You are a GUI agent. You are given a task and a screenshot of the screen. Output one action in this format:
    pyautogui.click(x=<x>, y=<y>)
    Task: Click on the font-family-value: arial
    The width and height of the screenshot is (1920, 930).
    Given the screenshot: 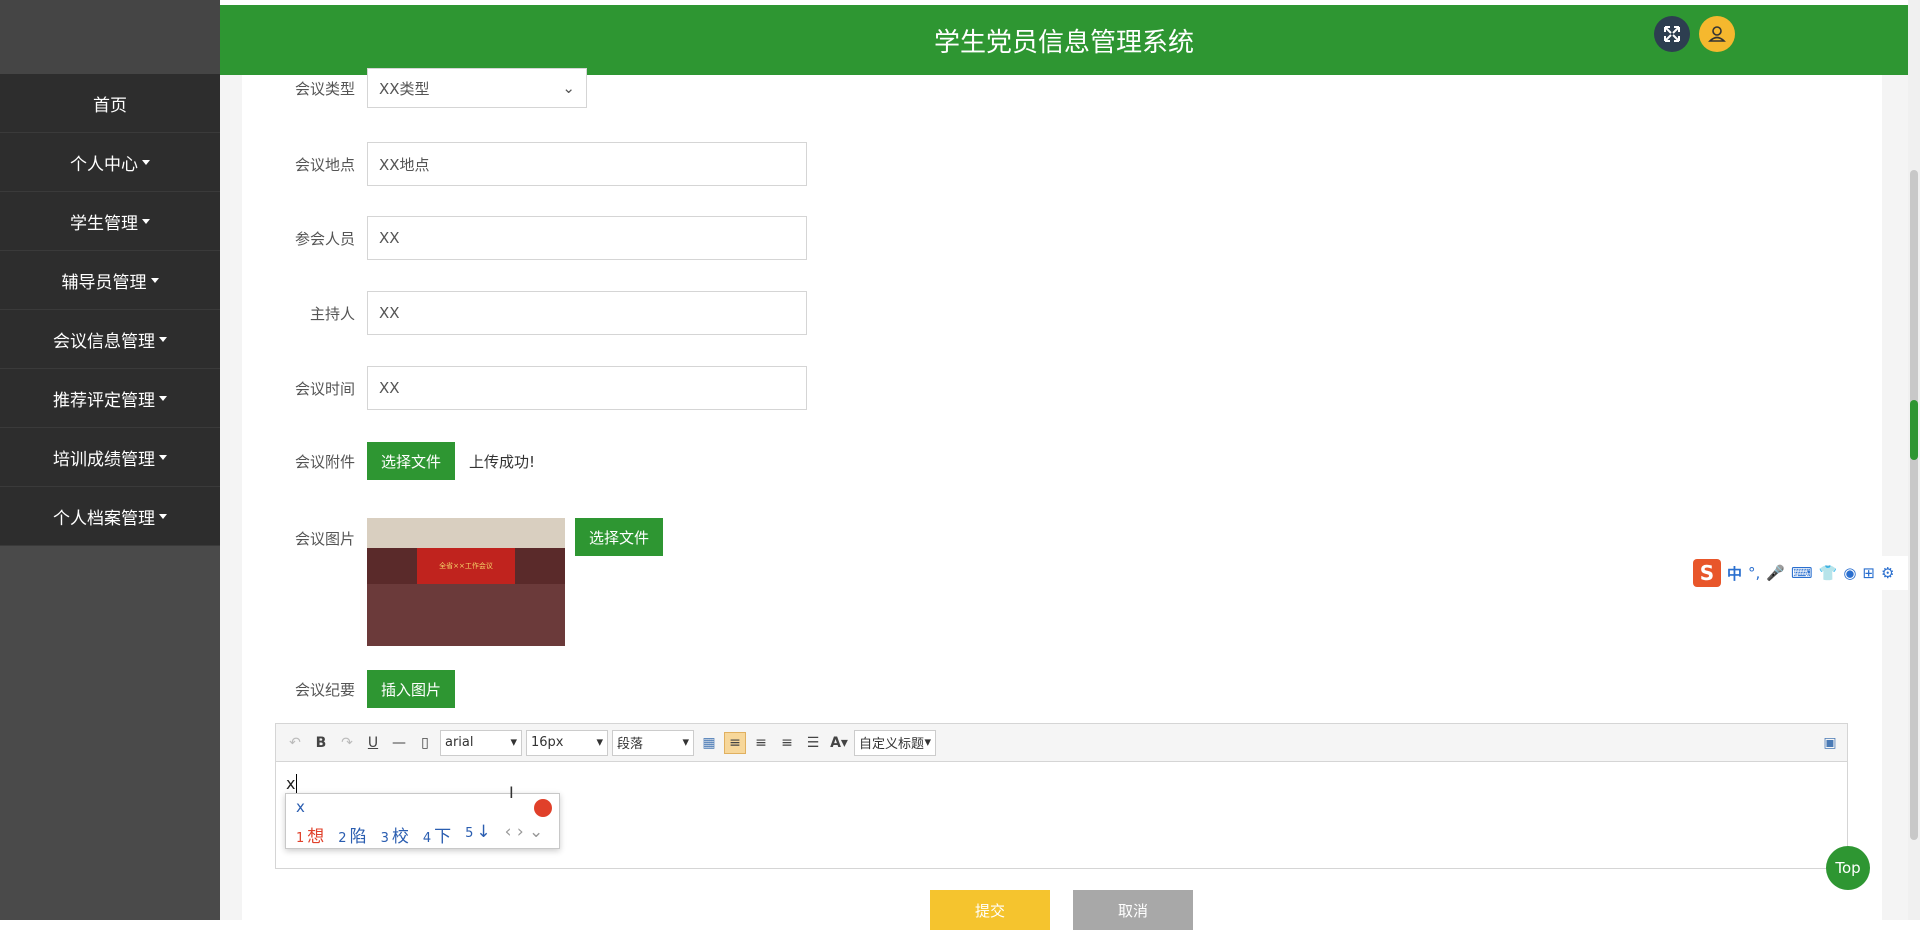 What is the action you would take?
    pyautogui.click(x=459, y=742)
    